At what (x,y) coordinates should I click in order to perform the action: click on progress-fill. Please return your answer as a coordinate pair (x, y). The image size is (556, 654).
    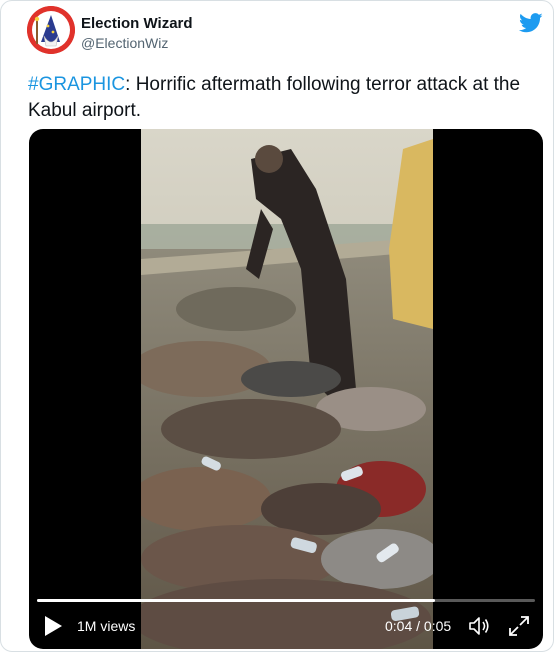
    Looking at the image, I should click on (236, 600).